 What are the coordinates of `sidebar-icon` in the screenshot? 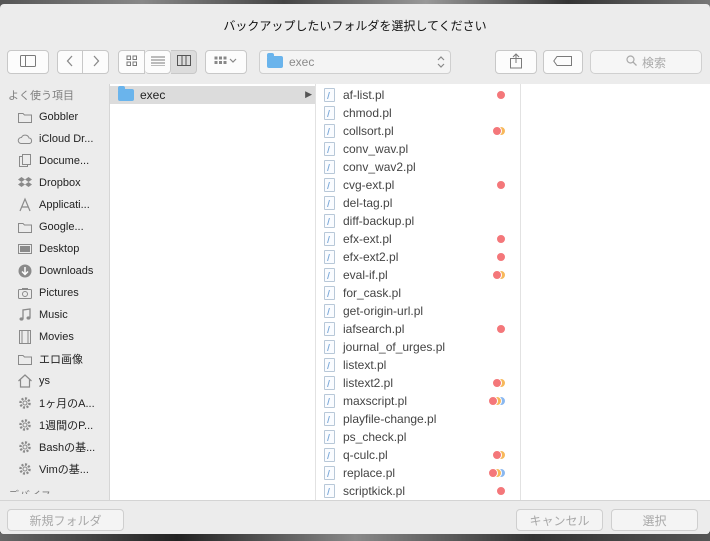 It's located at (28, 62).